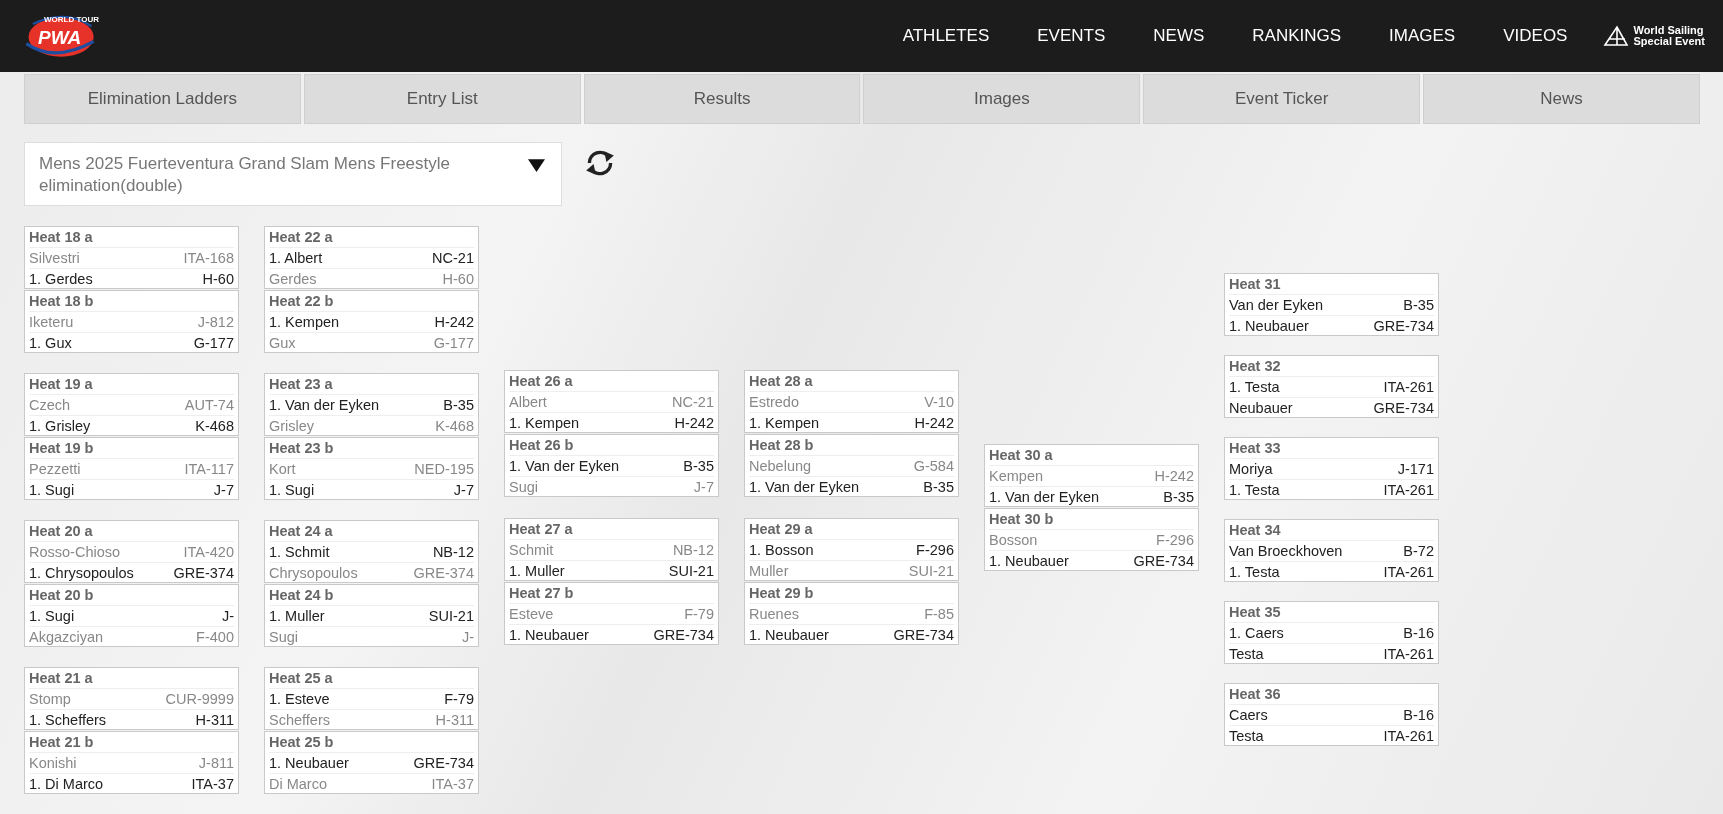 This screenshot has height=814, width=1723. What do you see at coordinates (611, 445) in the screenshot?
I see `heat-title: Heat 26 b` at bounding box center [611, 445].